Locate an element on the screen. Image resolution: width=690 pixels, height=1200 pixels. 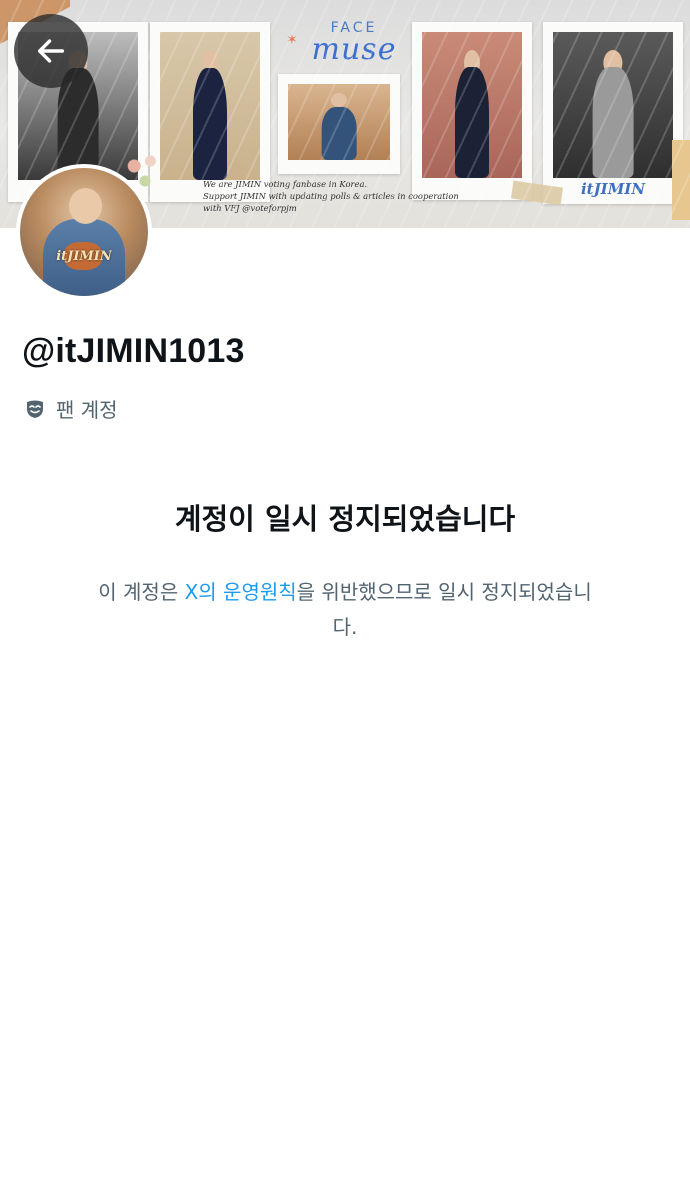
avatar-label: itJIMIN is located at coordinates (84, 256).